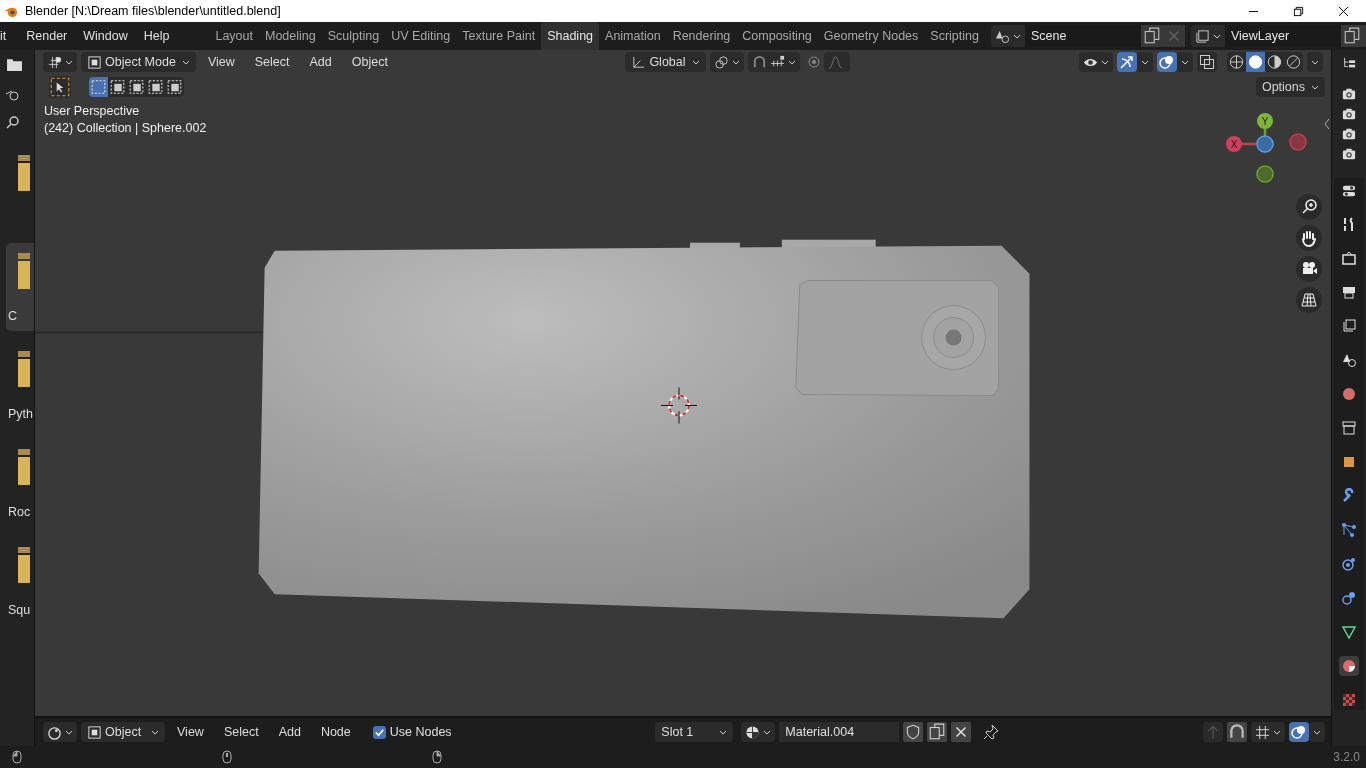 The width and height of the screenshot is (1366, 768). Describe the element at coordinates (701, 36) in the screenshot. I see `workspace-tab: Rendering` at that location.